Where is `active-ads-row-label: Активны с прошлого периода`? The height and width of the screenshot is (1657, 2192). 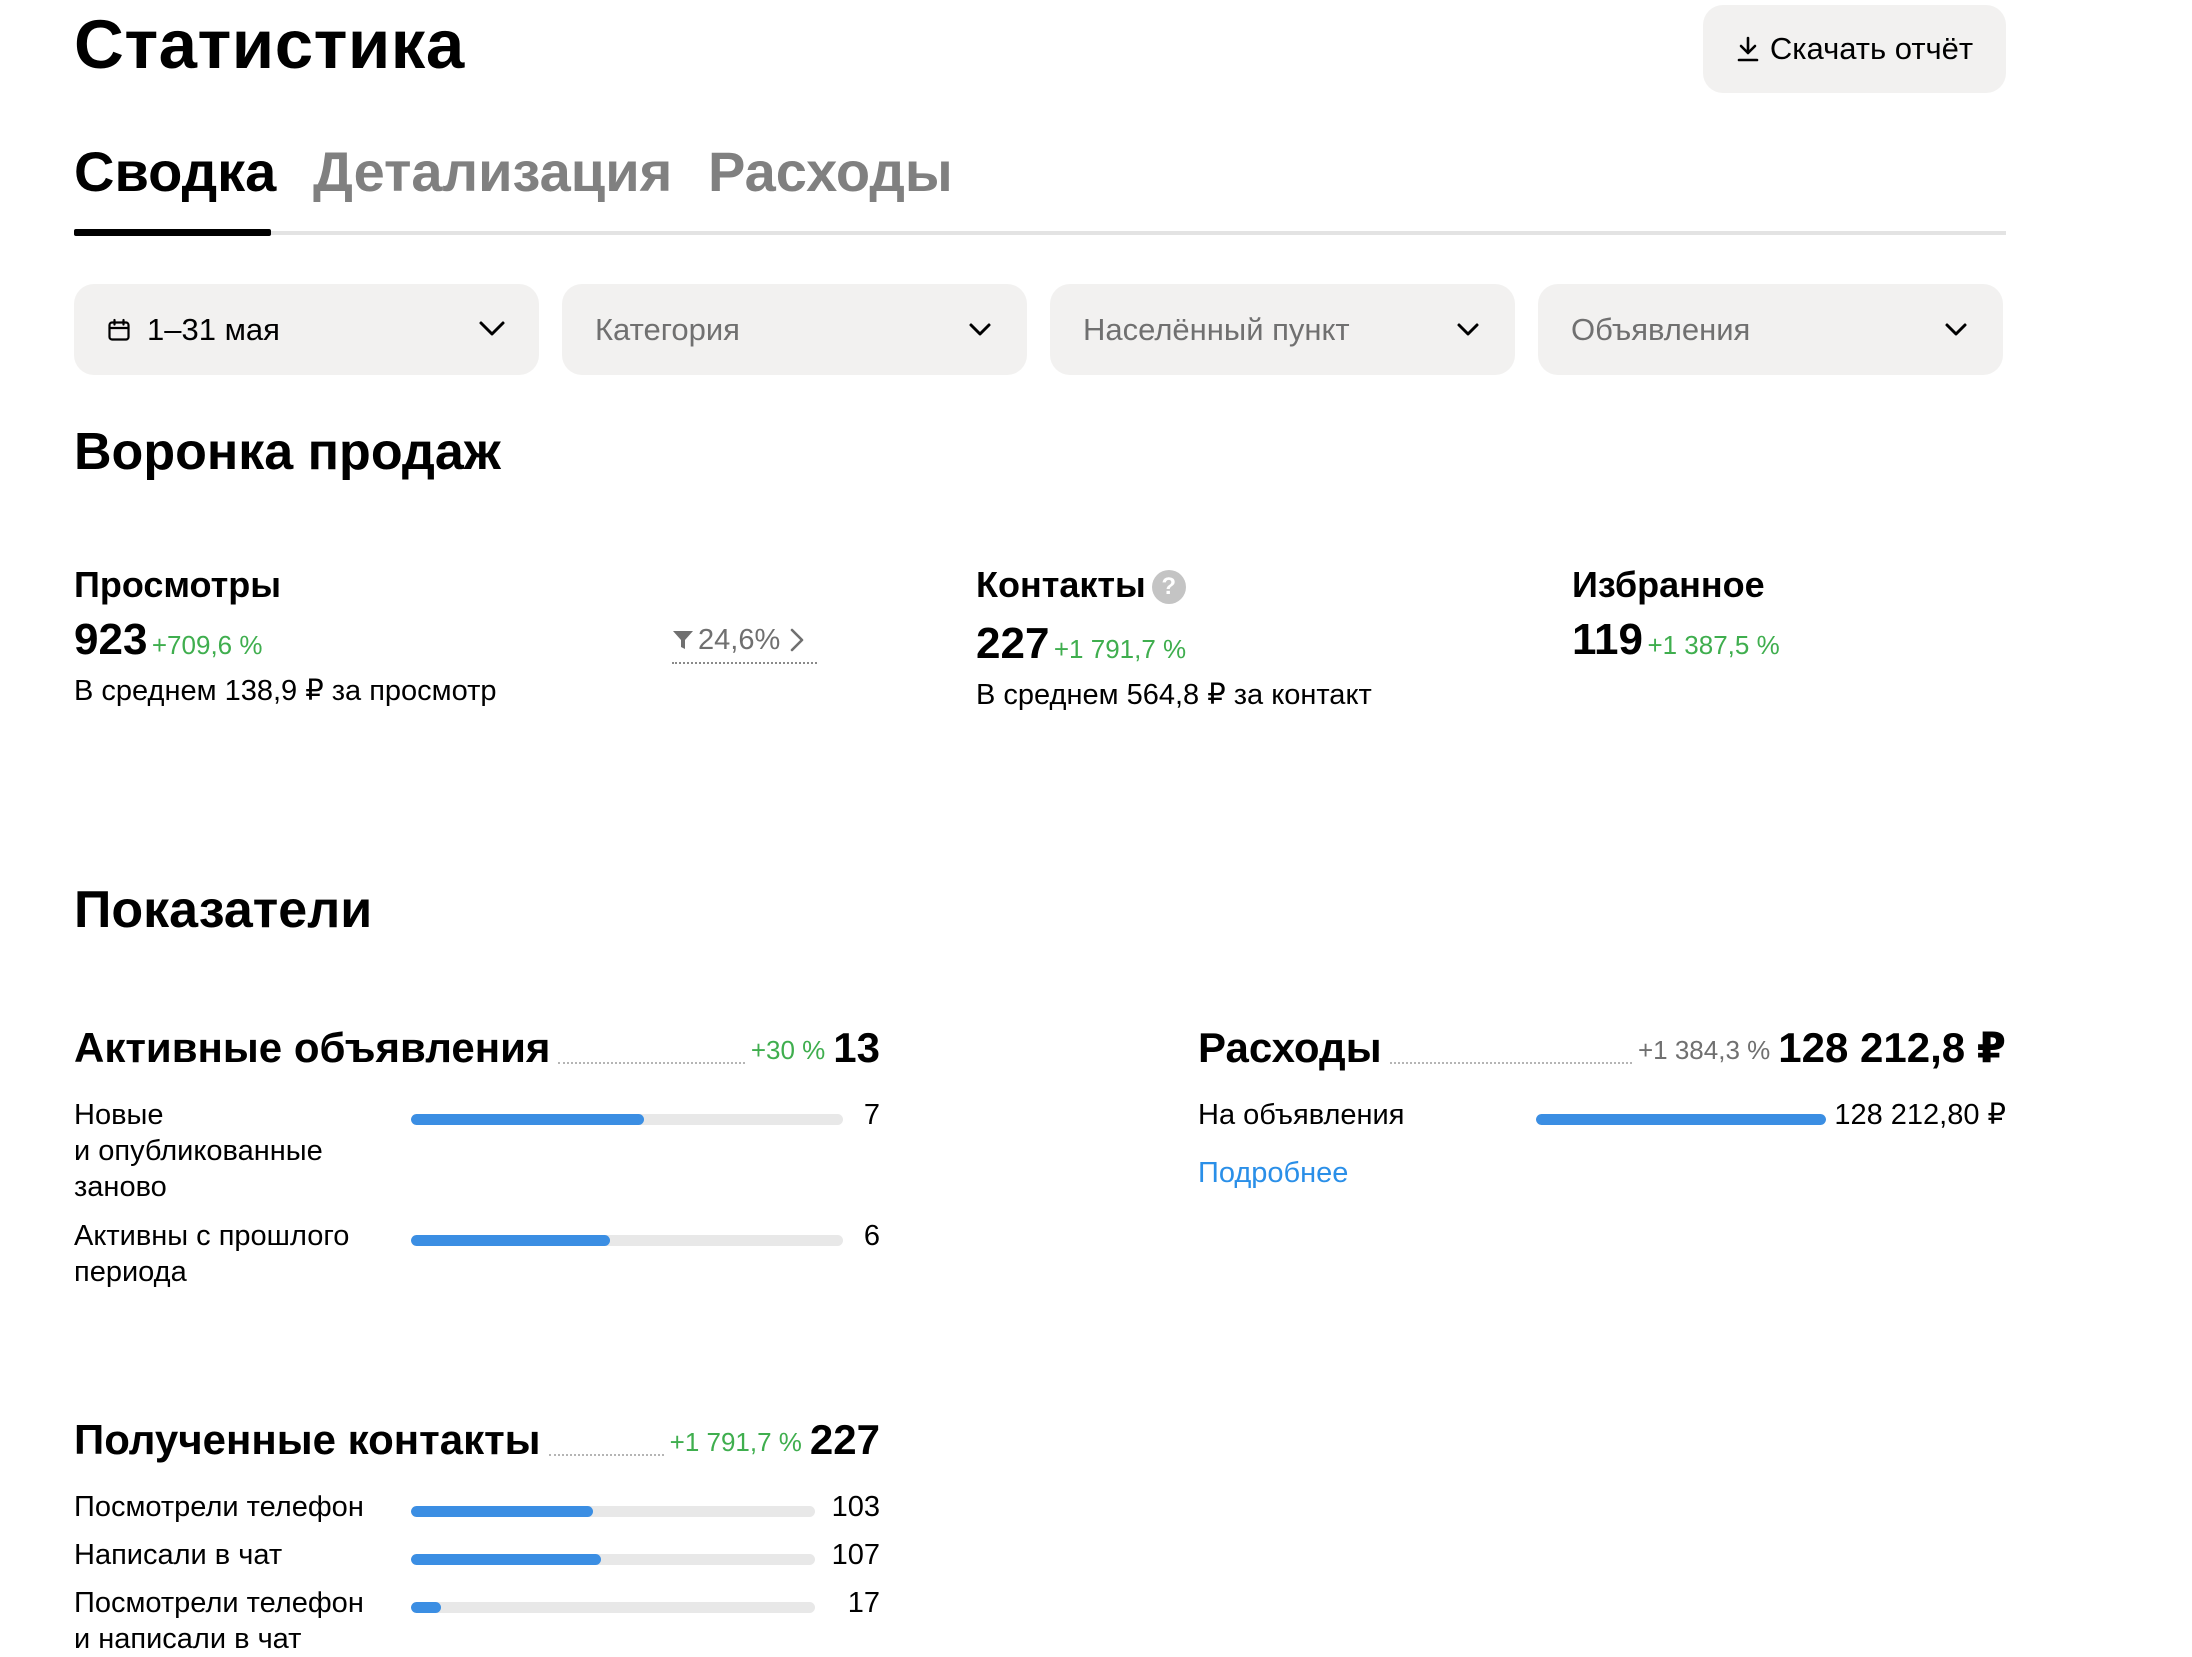 active-ads-row-label: Активны с прошлого периода is located at coordinates (211, 1254).